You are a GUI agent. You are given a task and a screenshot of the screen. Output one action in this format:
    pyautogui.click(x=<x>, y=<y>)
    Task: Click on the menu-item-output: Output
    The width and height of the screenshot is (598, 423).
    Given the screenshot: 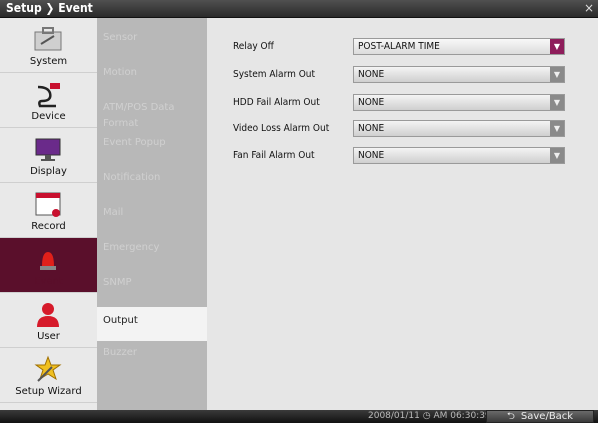 What is the action you would take?
    pyautogui.click(x=152, y=324)
    